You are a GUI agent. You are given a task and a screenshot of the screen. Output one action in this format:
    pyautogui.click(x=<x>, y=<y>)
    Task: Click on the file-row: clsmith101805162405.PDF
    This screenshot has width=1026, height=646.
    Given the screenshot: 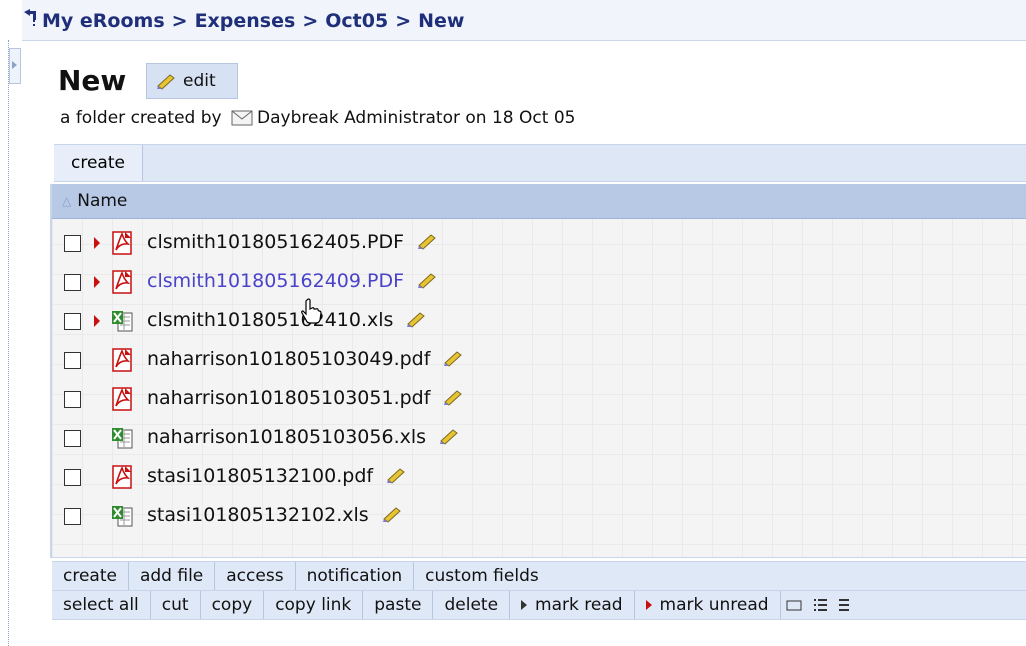 What is the action you would take?
    pyautogui.click(x=539, y=243)
    